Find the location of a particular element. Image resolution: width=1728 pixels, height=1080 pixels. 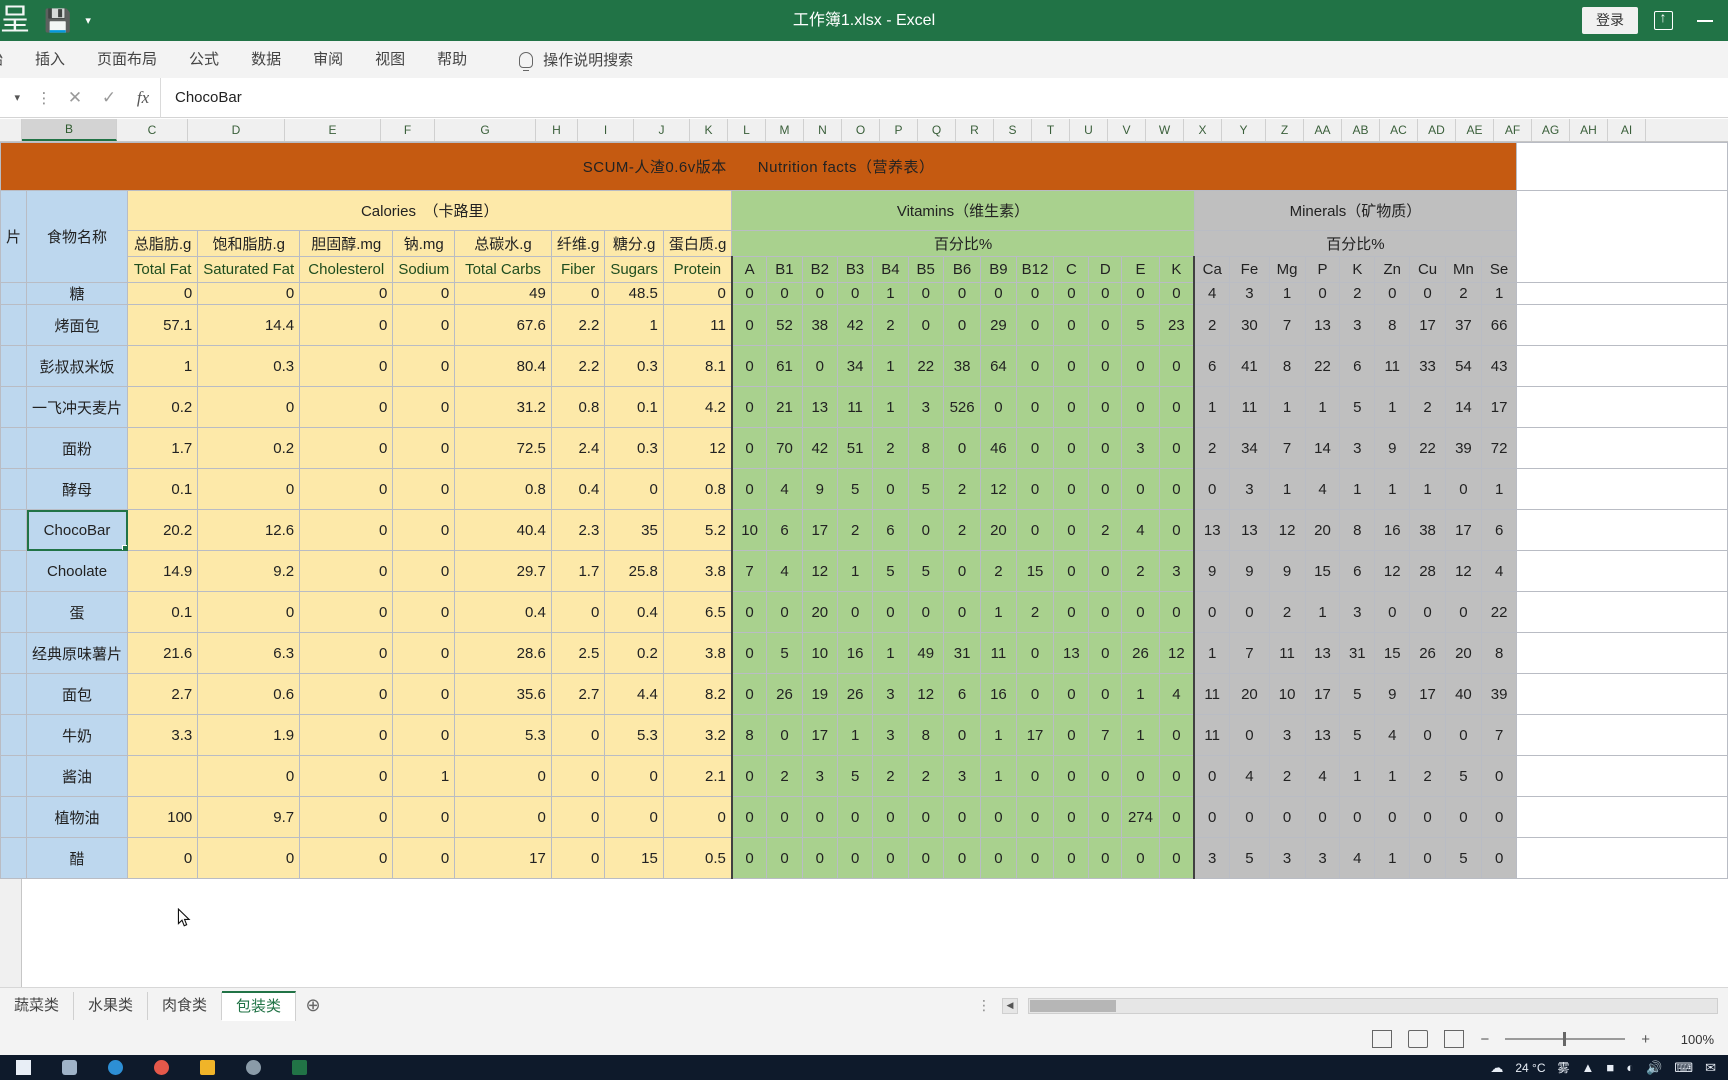

mineral-cell: 17 is located at coordinates (1322, 694).